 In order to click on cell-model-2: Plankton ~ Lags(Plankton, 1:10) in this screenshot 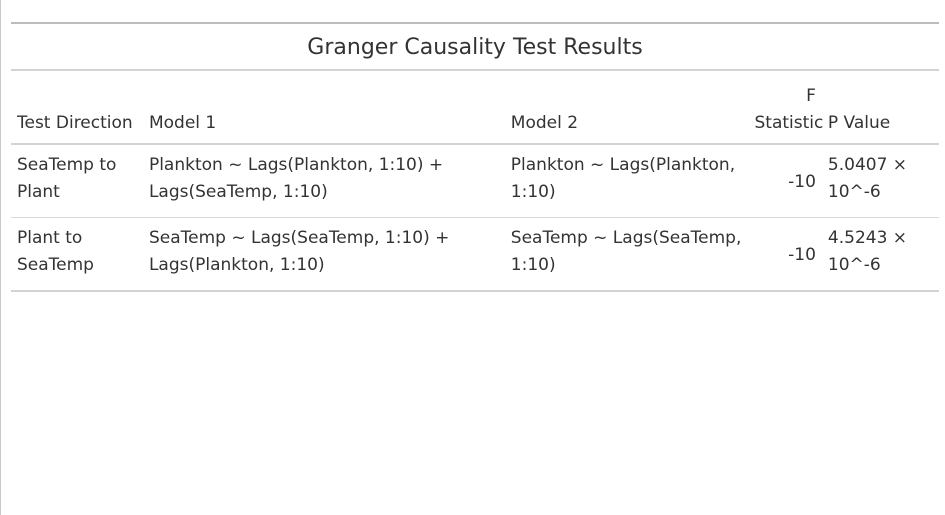, I will do `click(626, 181)`.